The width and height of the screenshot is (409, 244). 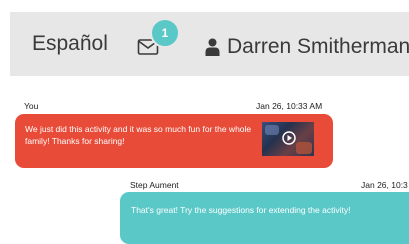 I want to click on message-timestamp: Jan 26, 10:3, so click(x=384, y=185).